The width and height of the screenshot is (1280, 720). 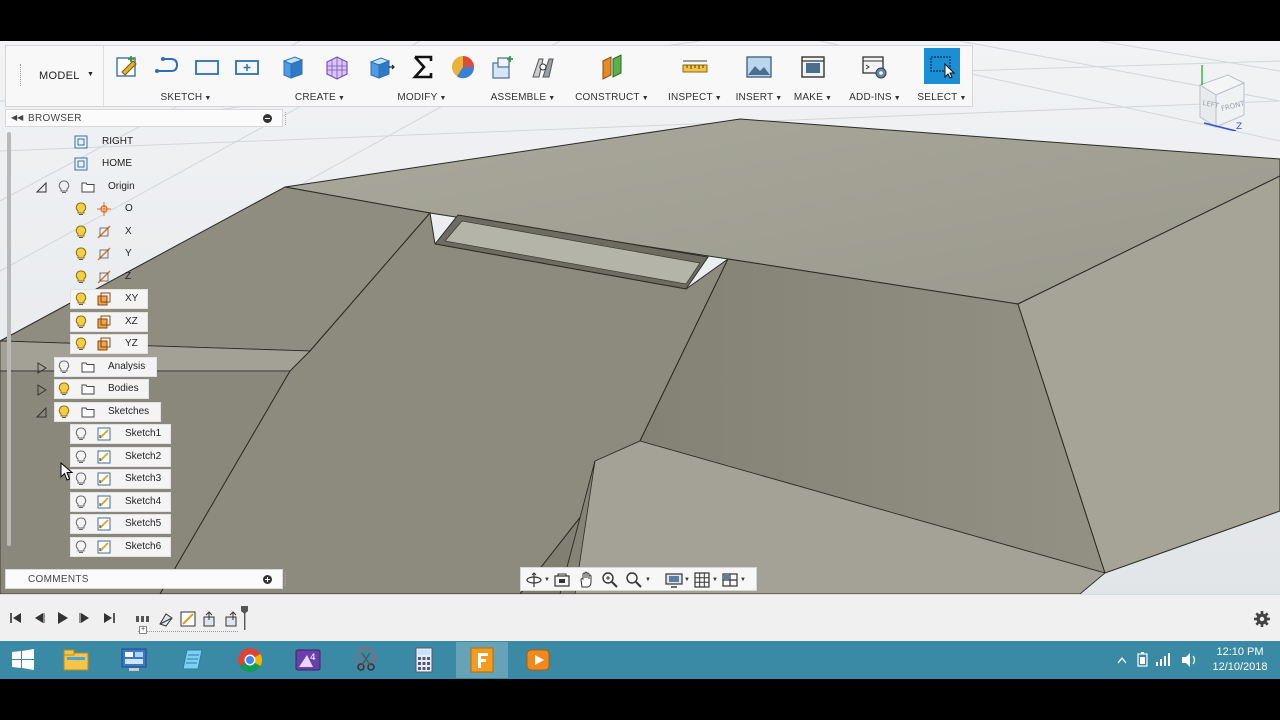 What do you see at coordinates (308, 660) in the screenshot?
I see `taskbar-app-media: 4` at bounding box center [308, 660].